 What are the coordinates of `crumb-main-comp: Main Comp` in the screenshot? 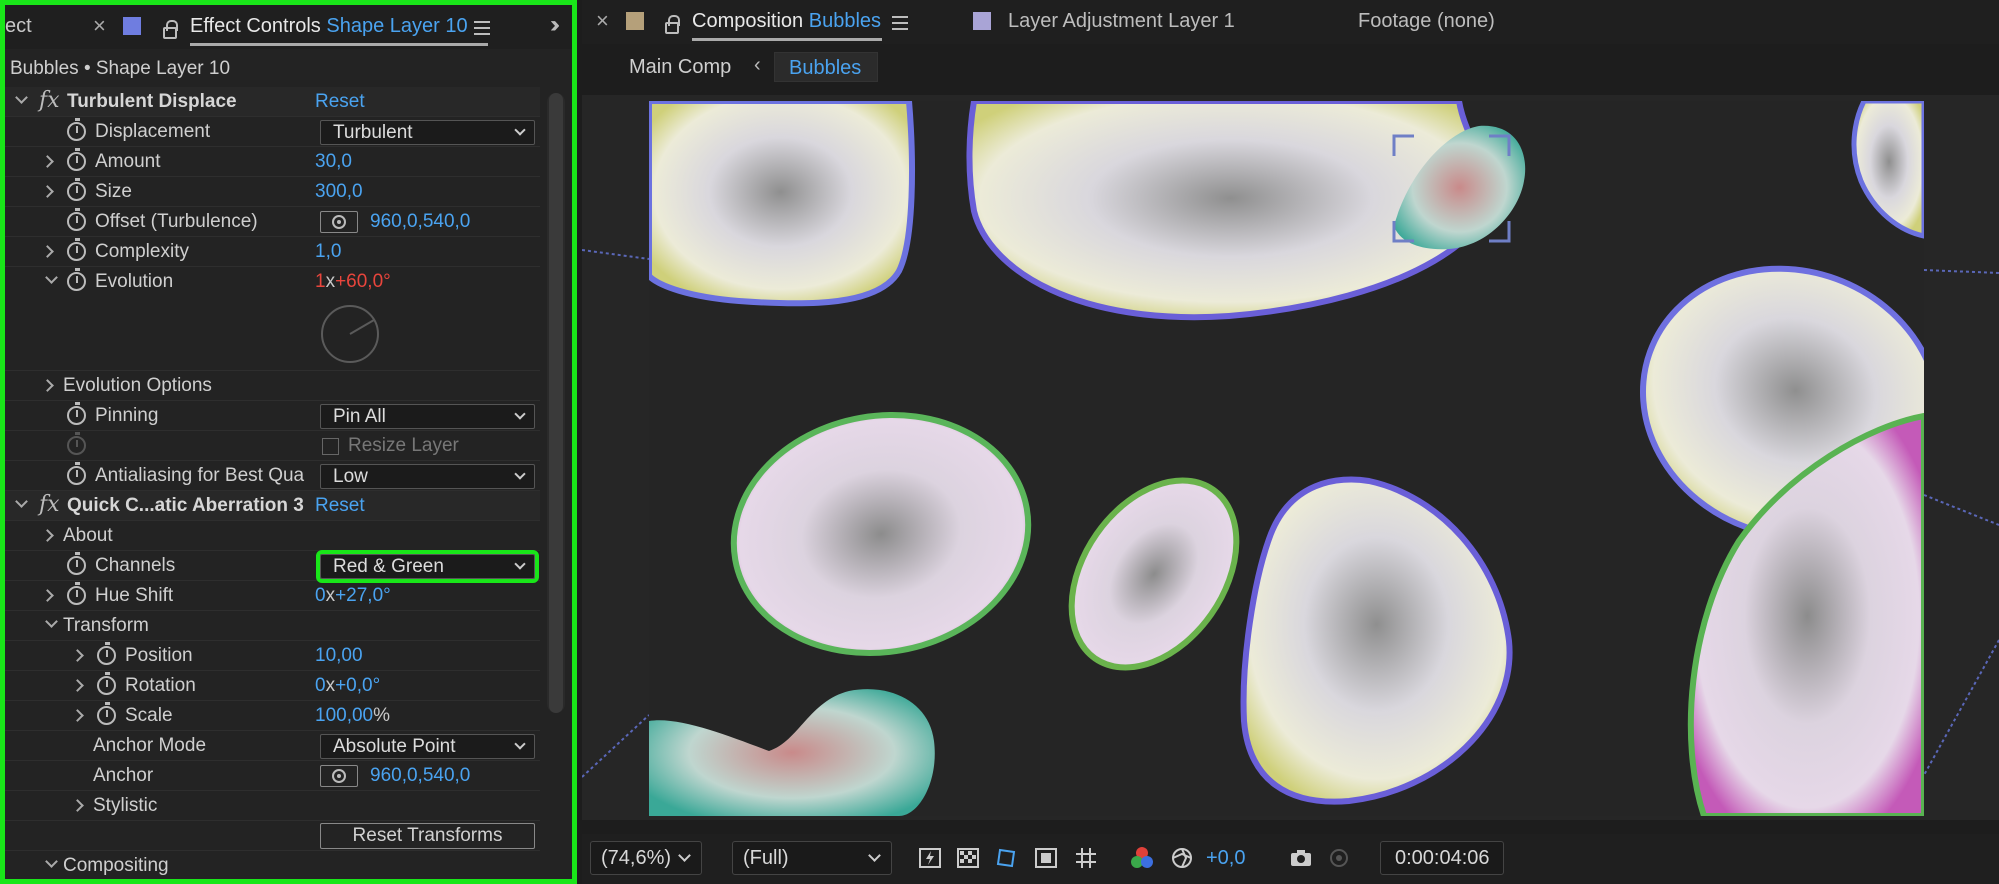 It's located at (680, 67).